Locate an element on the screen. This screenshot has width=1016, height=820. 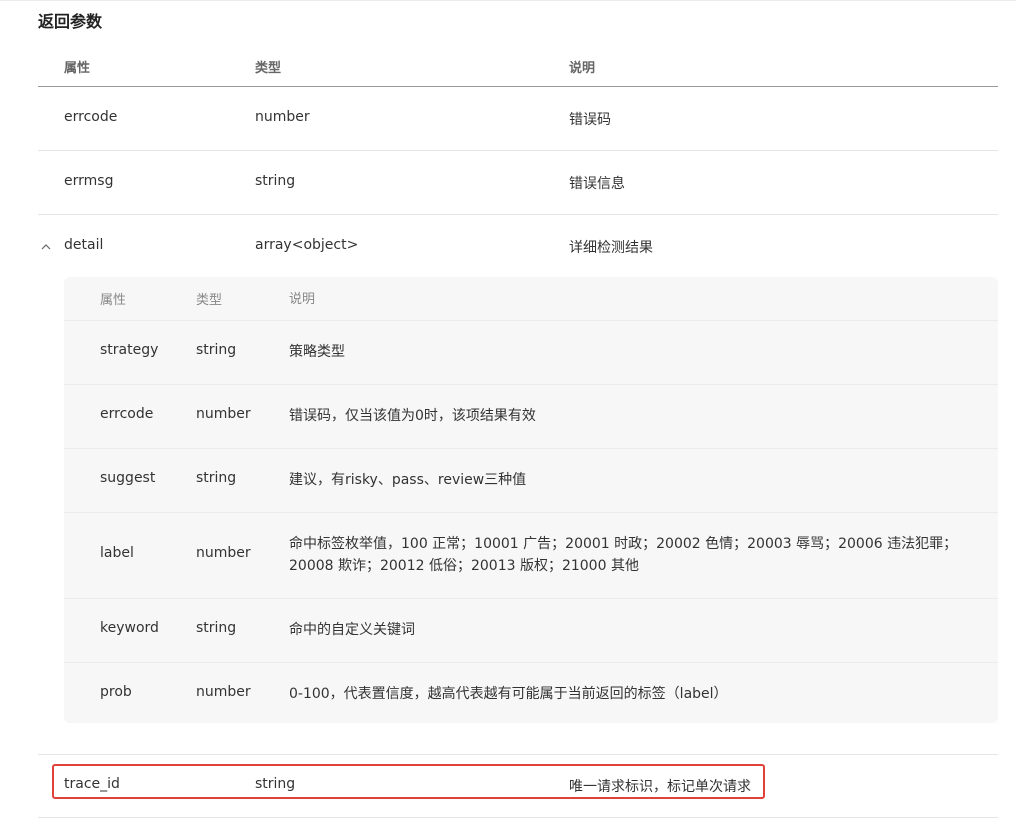
table-row-errcode: errcode number 错误码 is located at coordinates (518, 119).